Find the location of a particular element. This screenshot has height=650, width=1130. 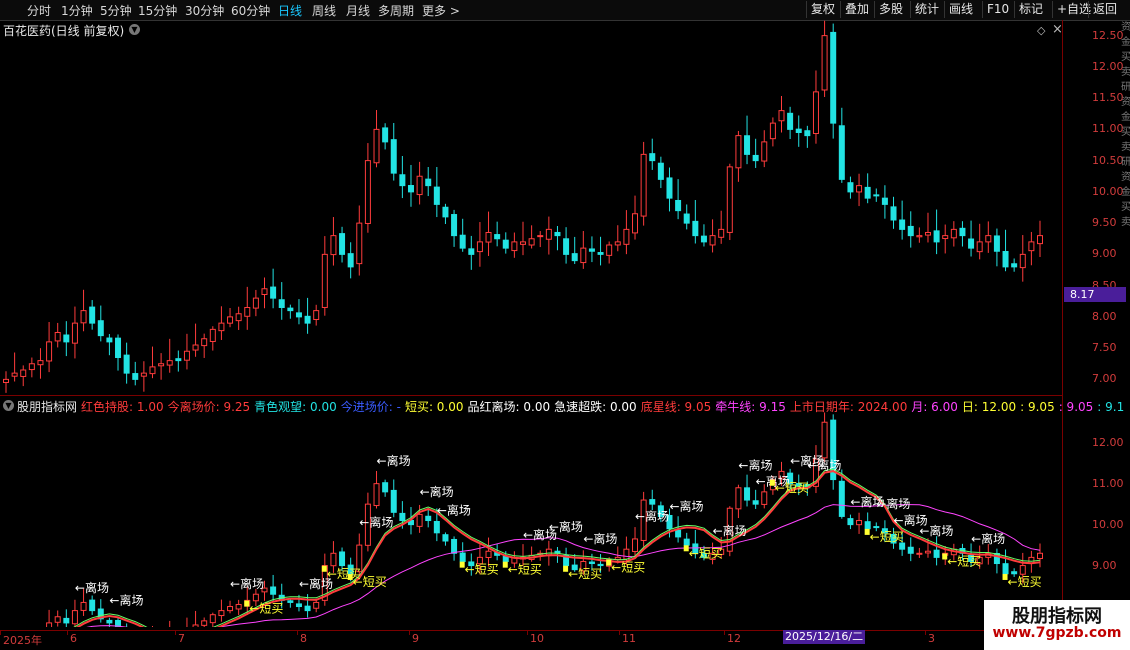

date-highlight: 2025/12/16/二 is located at coordinates (824, 637).